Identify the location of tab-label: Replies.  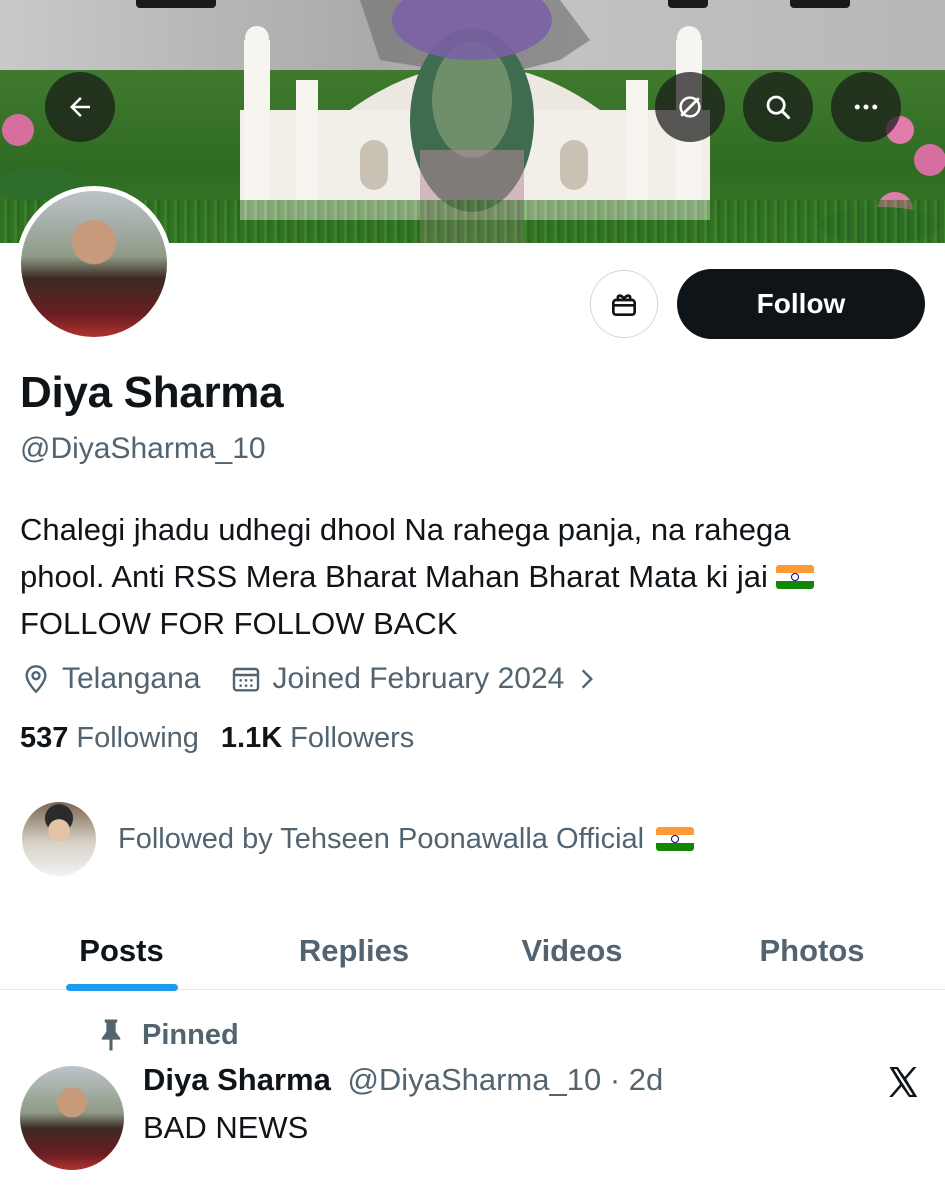
(354, 950).